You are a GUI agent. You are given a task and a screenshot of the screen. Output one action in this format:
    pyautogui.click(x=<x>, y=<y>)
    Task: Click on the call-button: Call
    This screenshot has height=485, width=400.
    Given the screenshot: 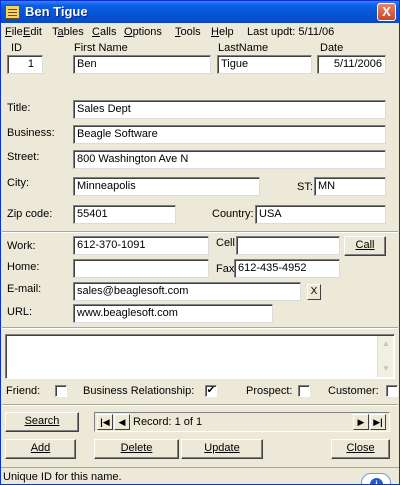 What is the action you would take?
    pyautogui.click(x=365, y=246)
    